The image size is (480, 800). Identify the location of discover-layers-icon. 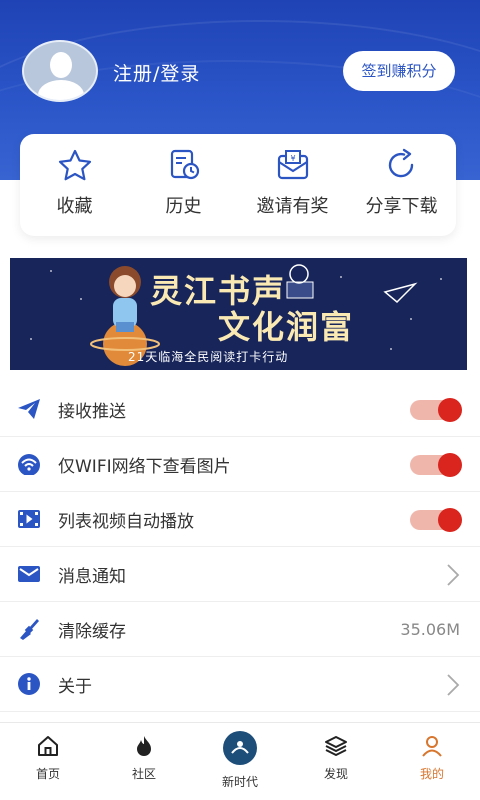
(336, 746).